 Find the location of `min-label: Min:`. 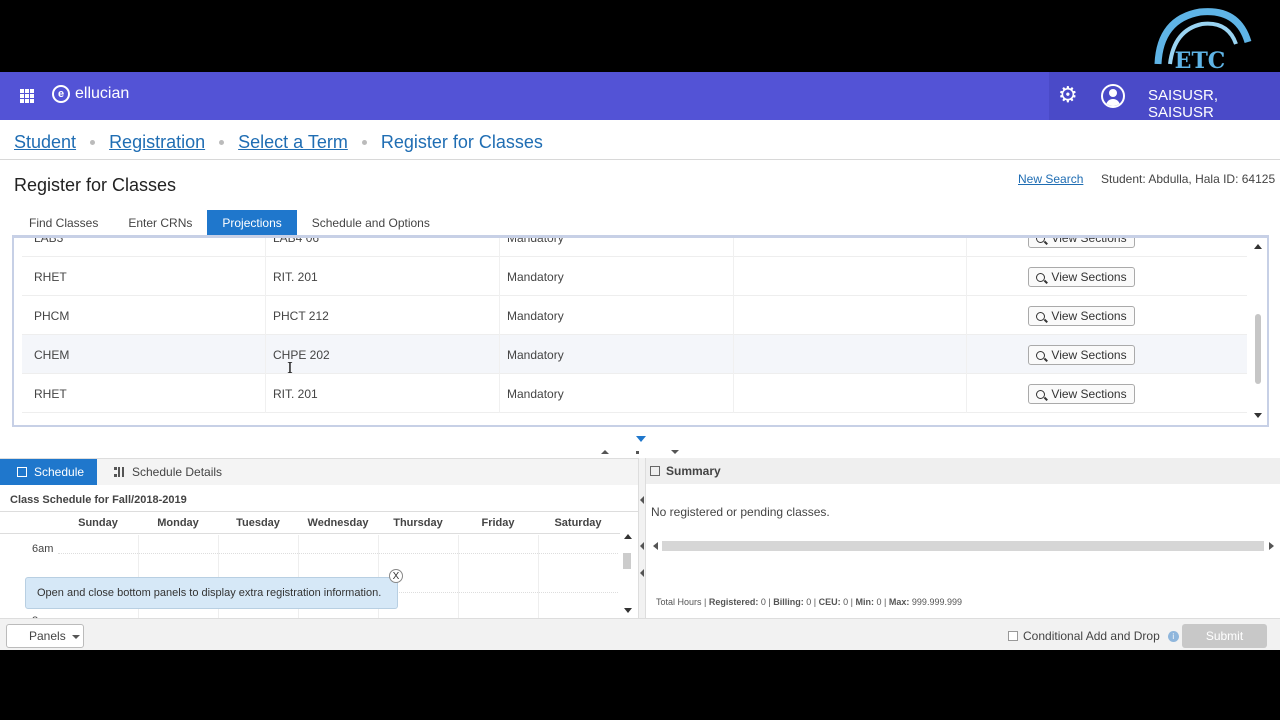

min-label: Min: is located at coordinates (865, 602).